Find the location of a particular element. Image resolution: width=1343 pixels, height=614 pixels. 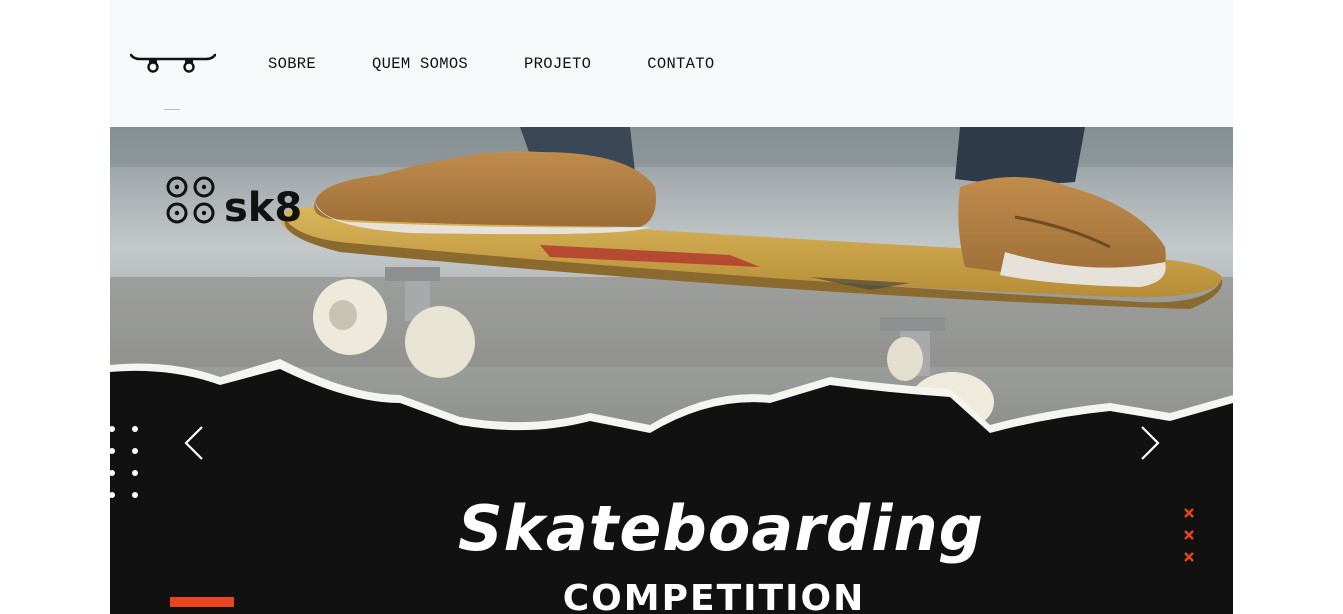

headline-text: Skateboarding is located at coordinates (721, 528).